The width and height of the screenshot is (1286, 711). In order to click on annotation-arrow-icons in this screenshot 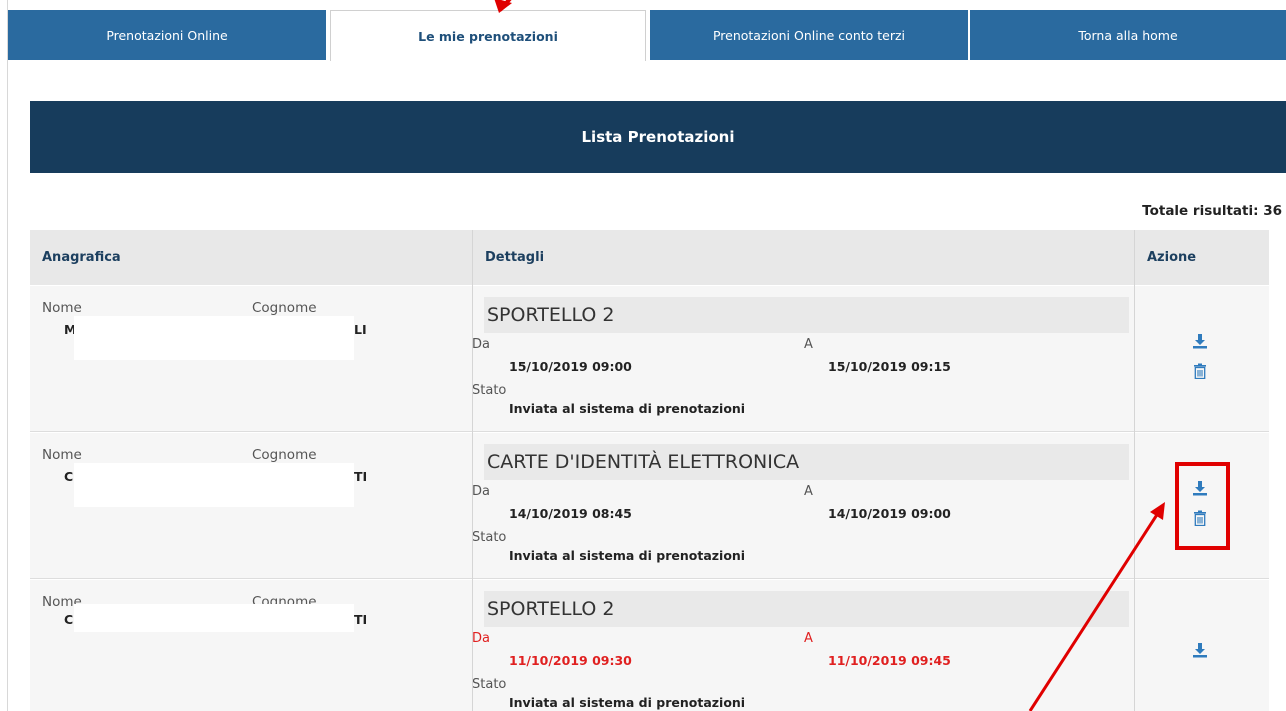, I will do `click(1096, 606)`.